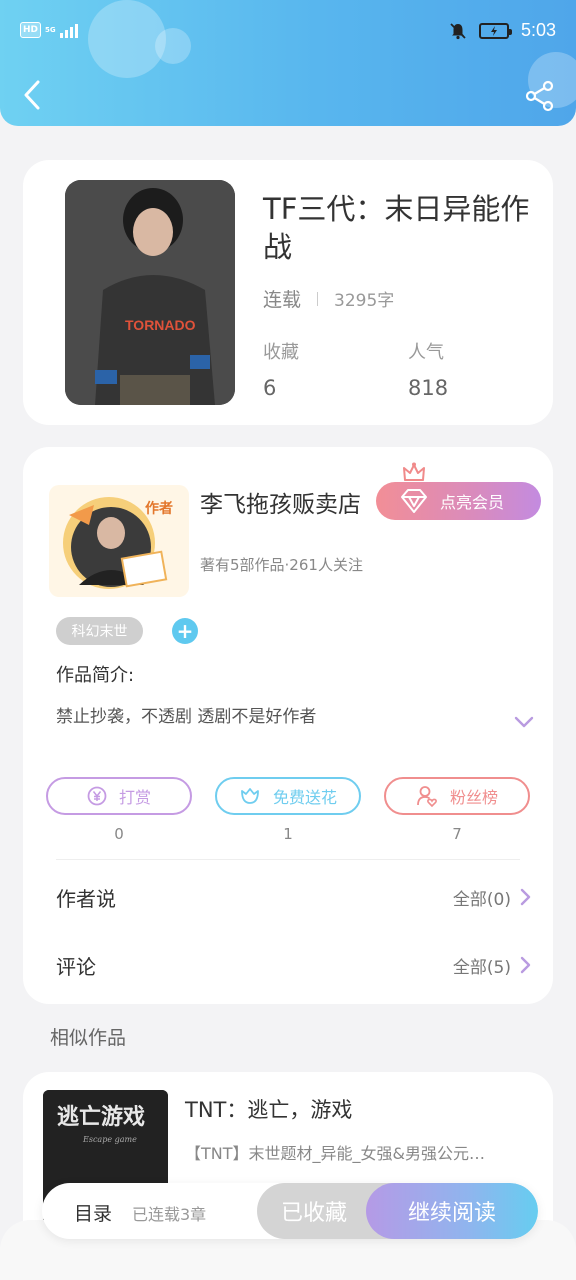 This screenshot has height=1280, width=576. Describe the element at coordinates (93, 1212) in the screenshot. I see `toc-button: 目录` at that location.